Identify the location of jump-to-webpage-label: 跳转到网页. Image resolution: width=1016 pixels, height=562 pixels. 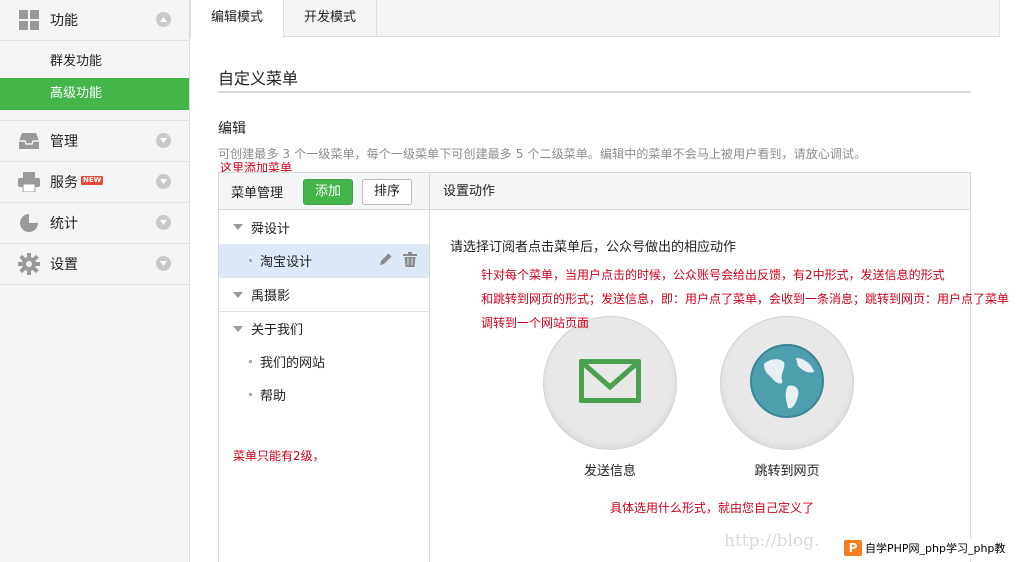
(787, 471).